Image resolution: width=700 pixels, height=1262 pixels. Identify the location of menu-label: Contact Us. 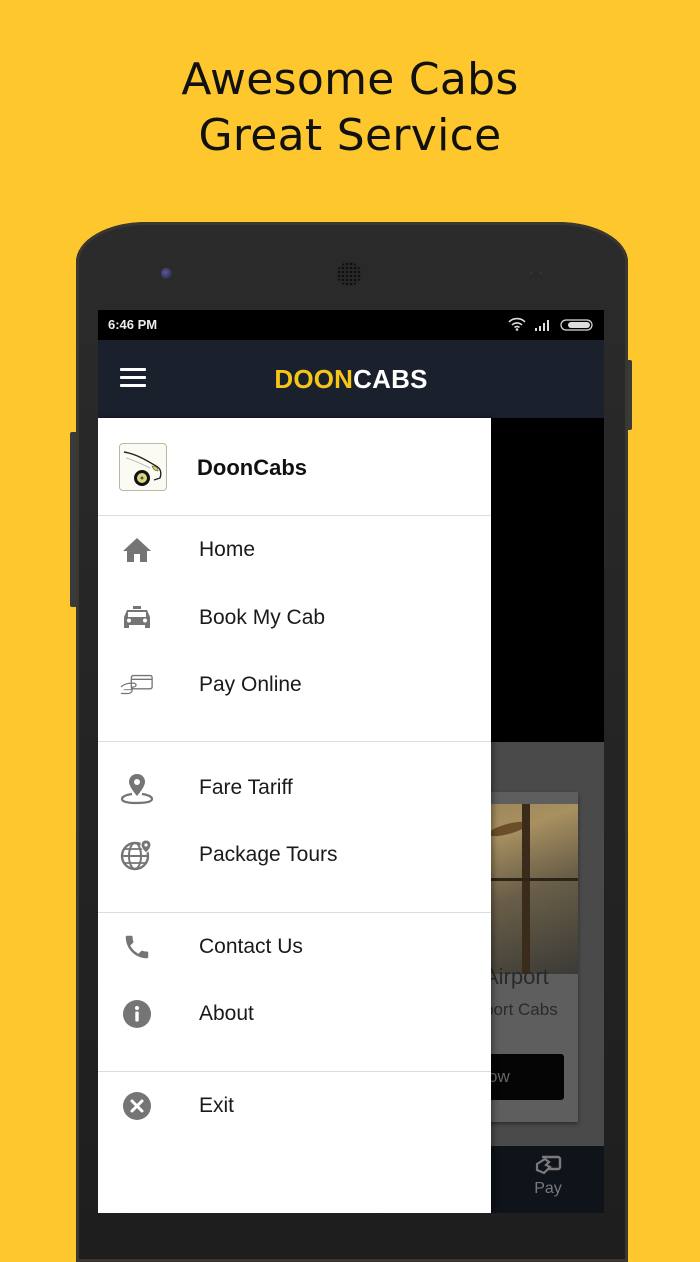
(251, 946).